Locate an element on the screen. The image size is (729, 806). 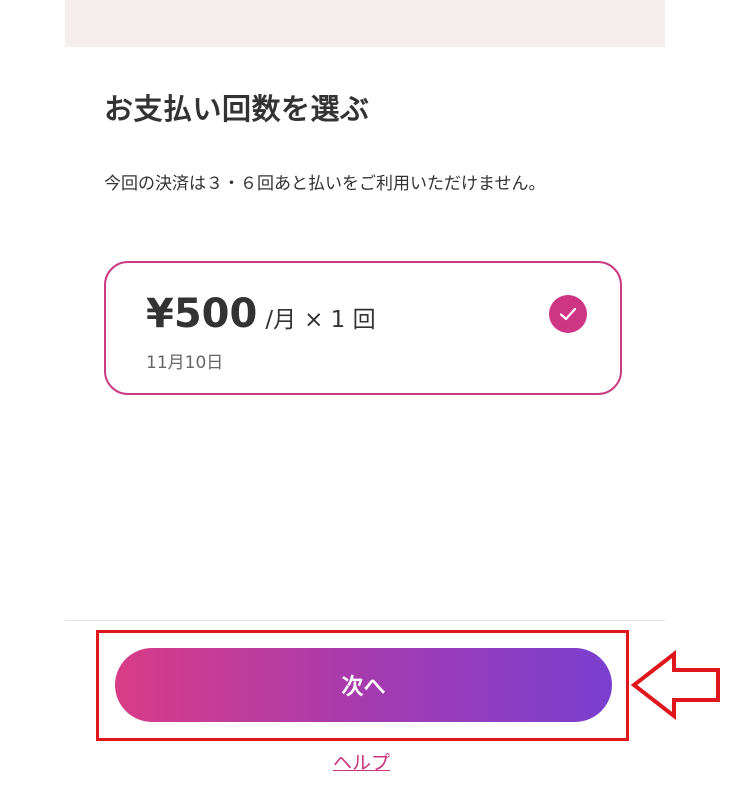
annotation-arrow-icon is located at coordinates (675, 685).